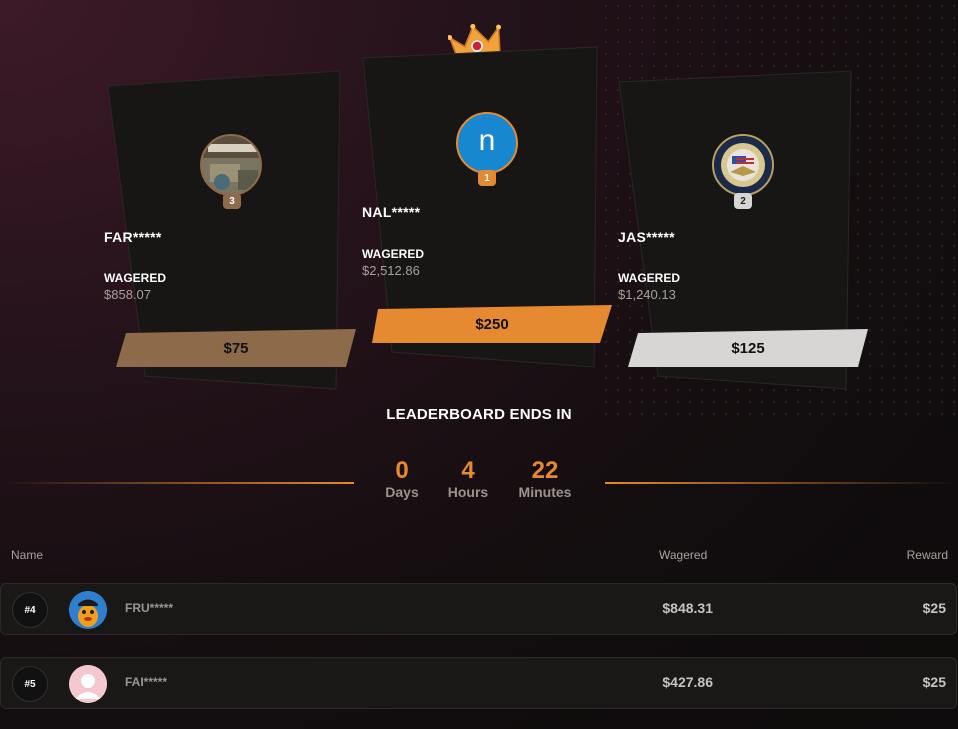 The width and height of the screenshot is (958, 729). Describe the element at coordinates (127, 294) in the screenshot. I see `wagered-value-third: $858.07` at that location.